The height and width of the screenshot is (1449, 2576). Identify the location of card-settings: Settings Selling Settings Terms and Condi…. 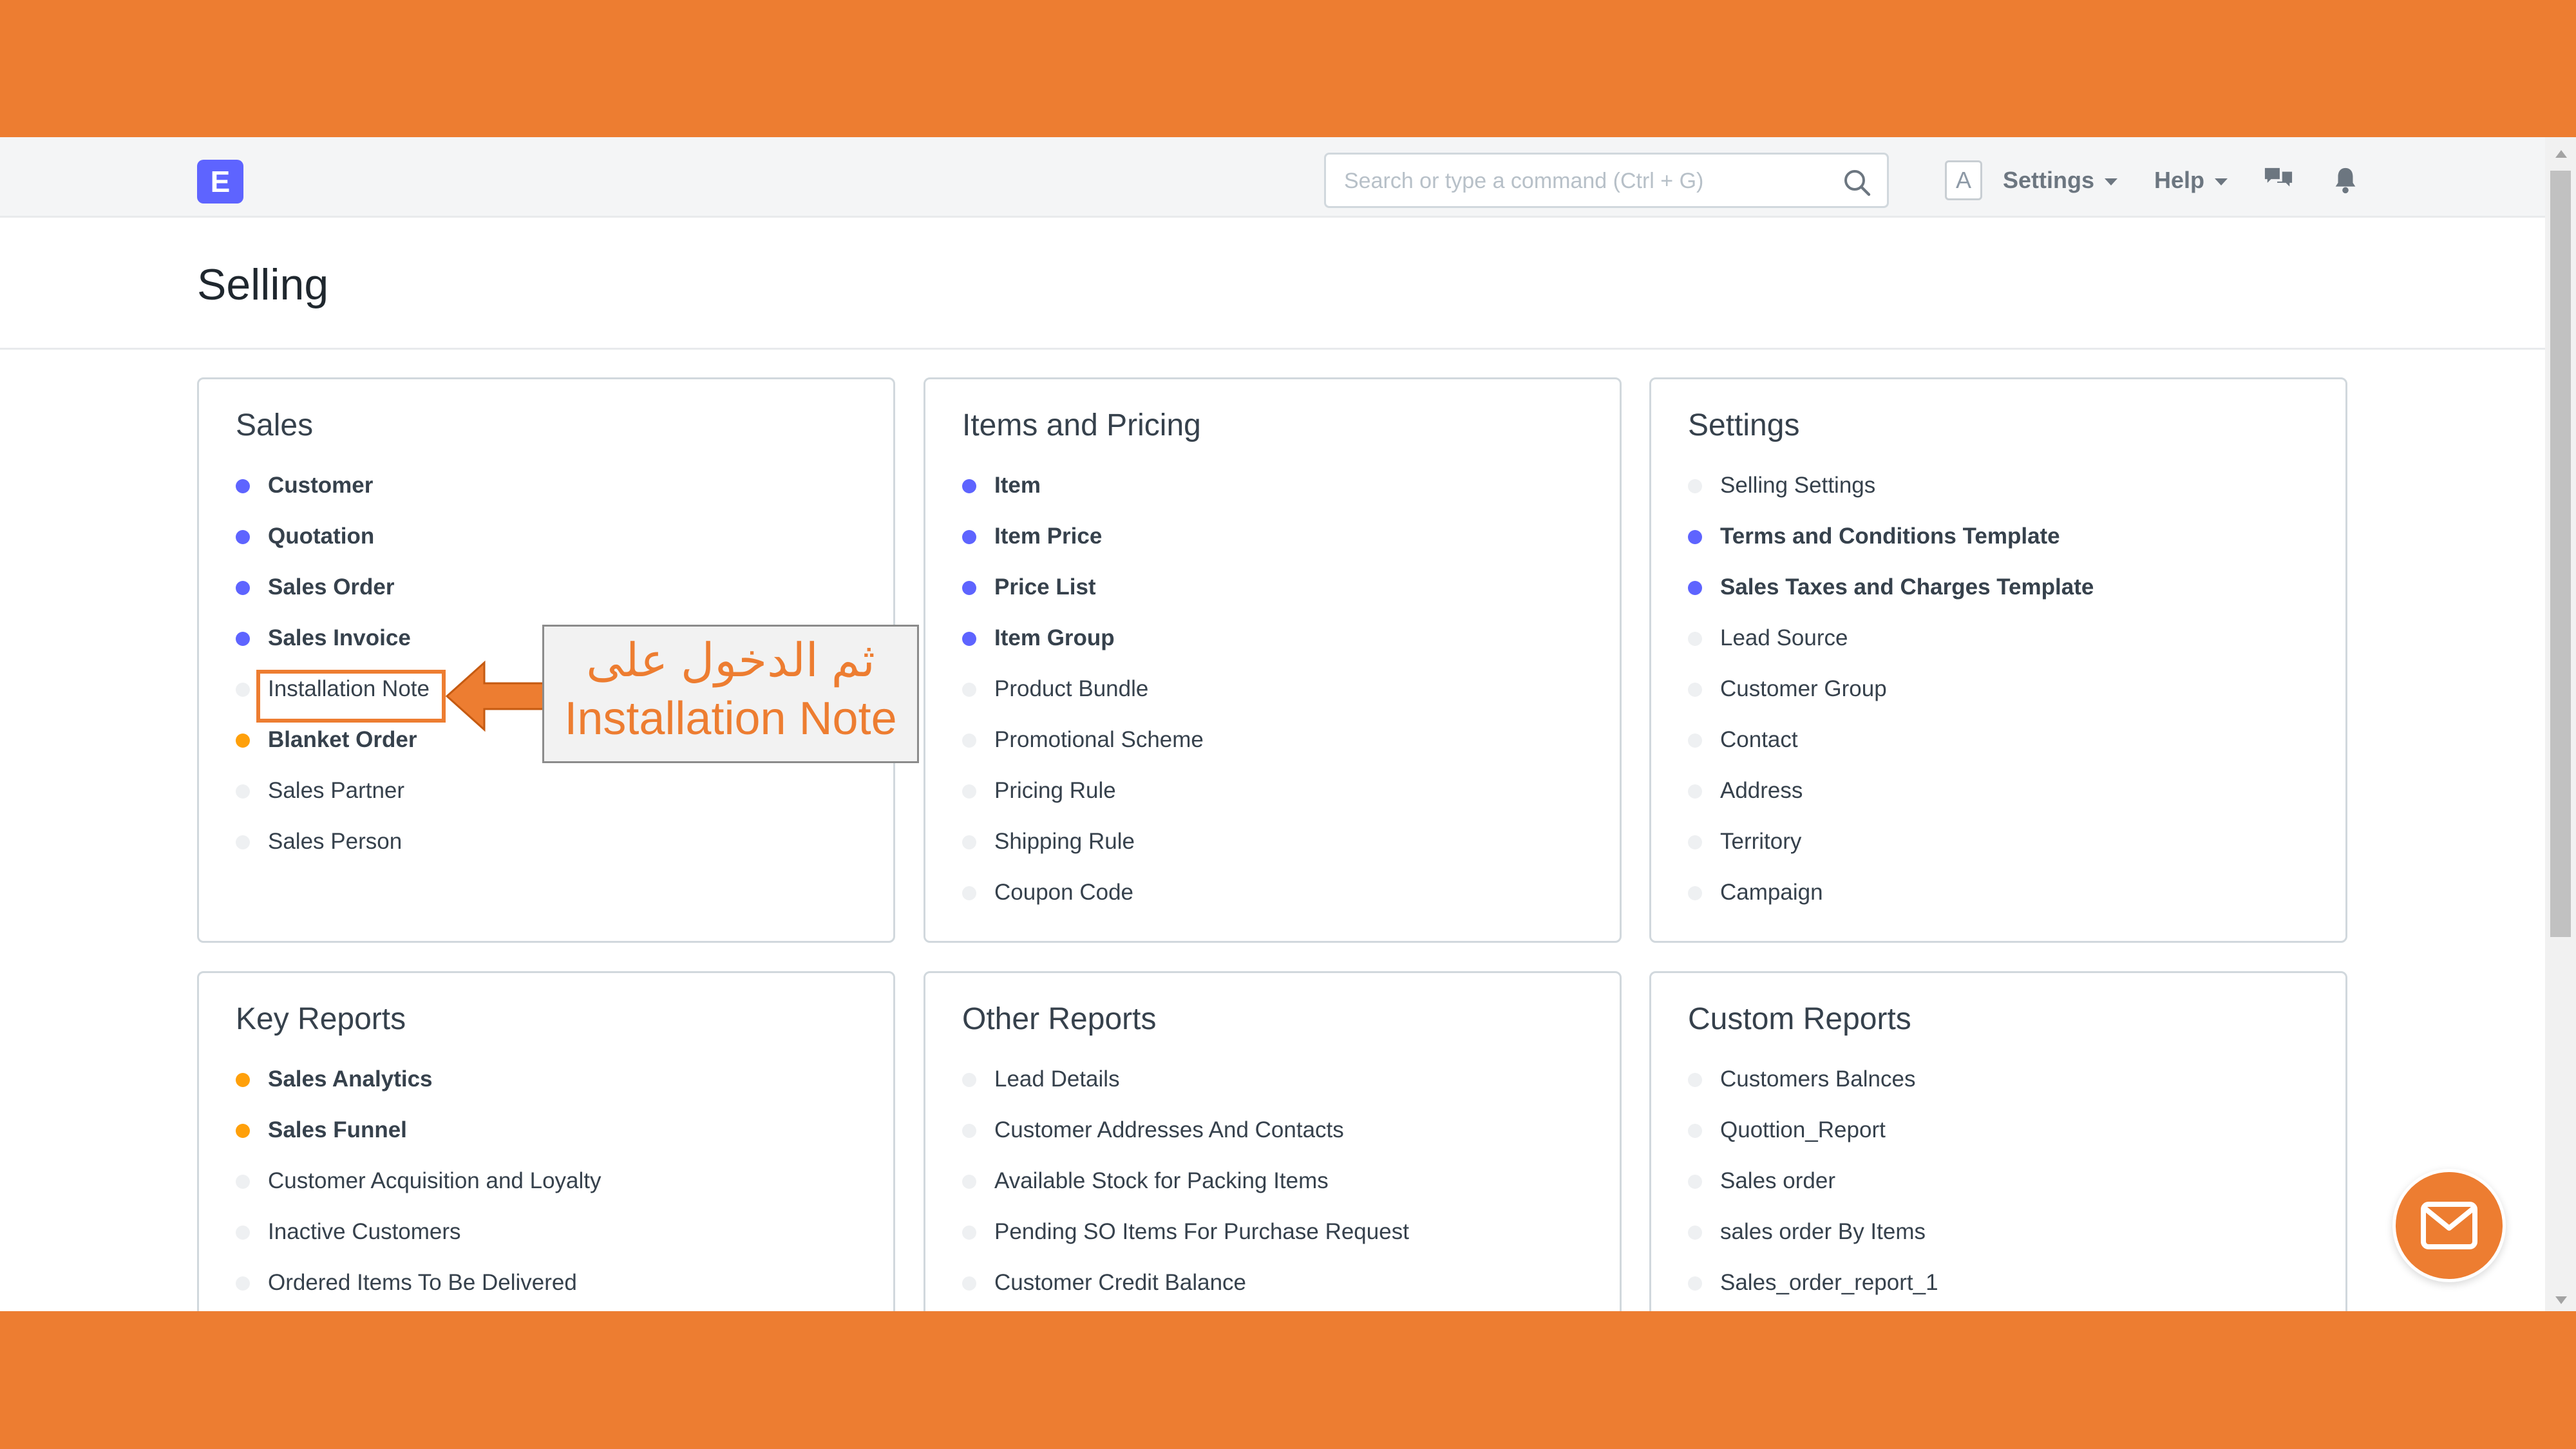
(1998, 660).